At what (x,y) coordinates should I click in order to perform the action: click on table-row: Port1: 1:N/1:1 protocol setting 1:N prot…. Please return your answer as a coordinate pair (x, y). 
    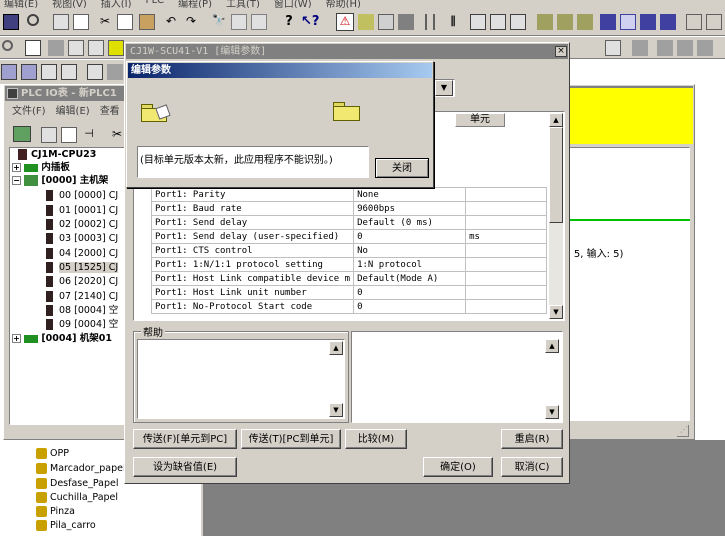
    Looking at the image, I should click on (348, 264).